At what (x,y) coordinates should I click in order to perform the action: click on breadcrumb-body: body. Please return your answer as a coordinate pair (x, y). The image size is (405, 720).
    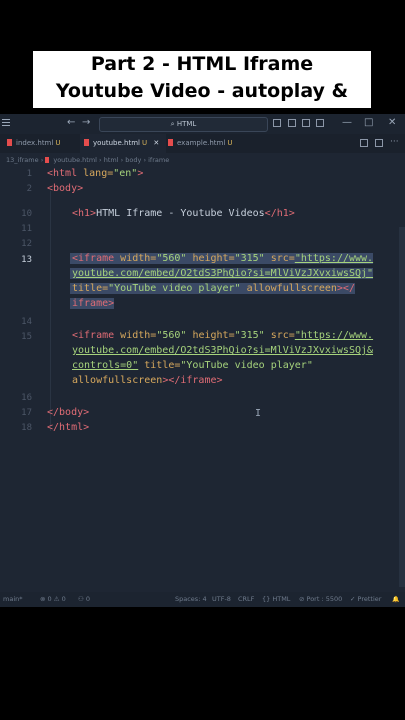
    Looking at the image, I should click on (133, 160).